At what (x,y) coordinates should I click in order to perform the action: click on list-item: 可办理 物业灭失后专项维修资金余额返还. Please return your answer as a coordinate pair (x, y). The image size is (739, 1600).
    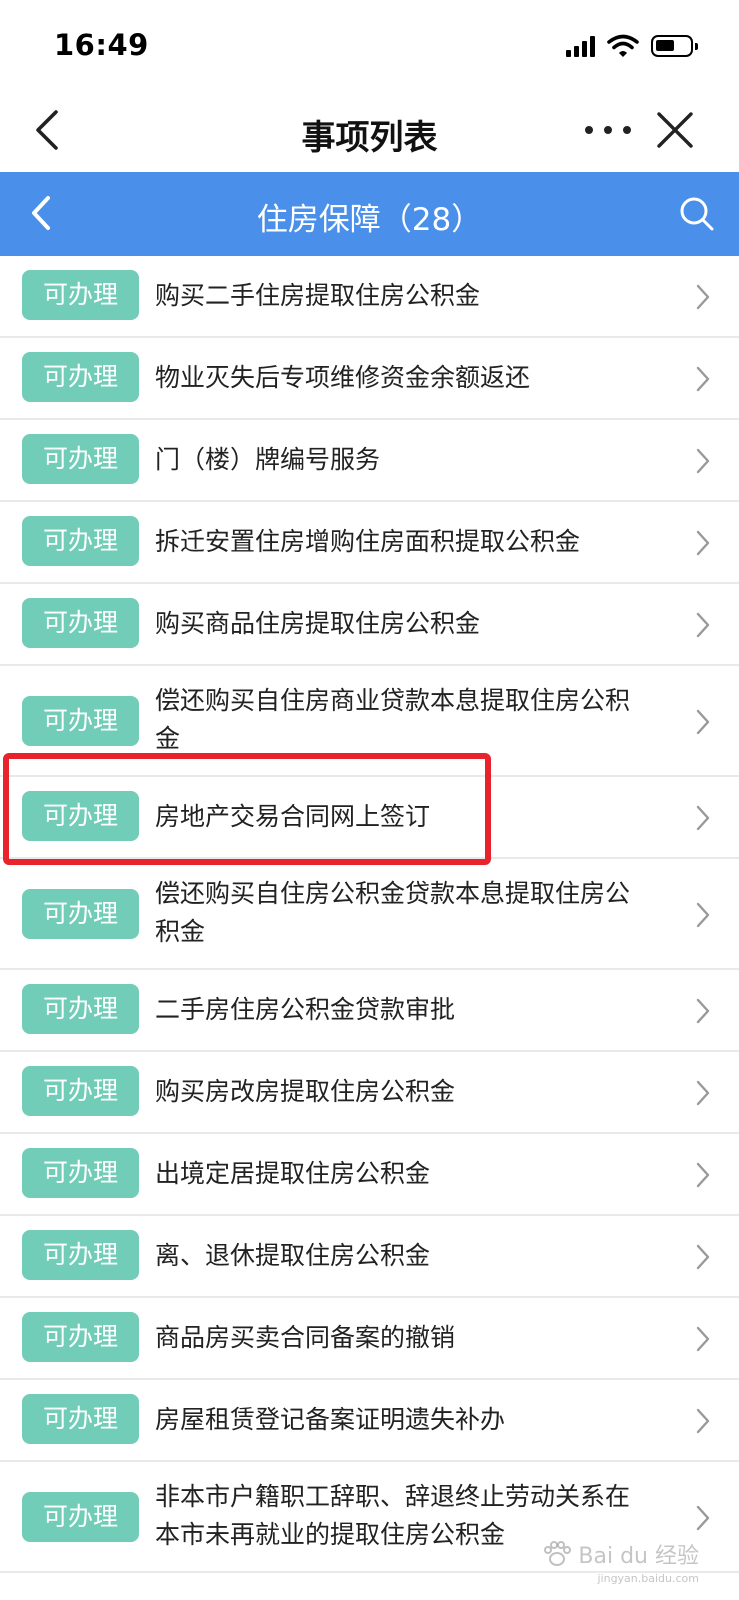
    Looking at the image, I should click on (369, 379).